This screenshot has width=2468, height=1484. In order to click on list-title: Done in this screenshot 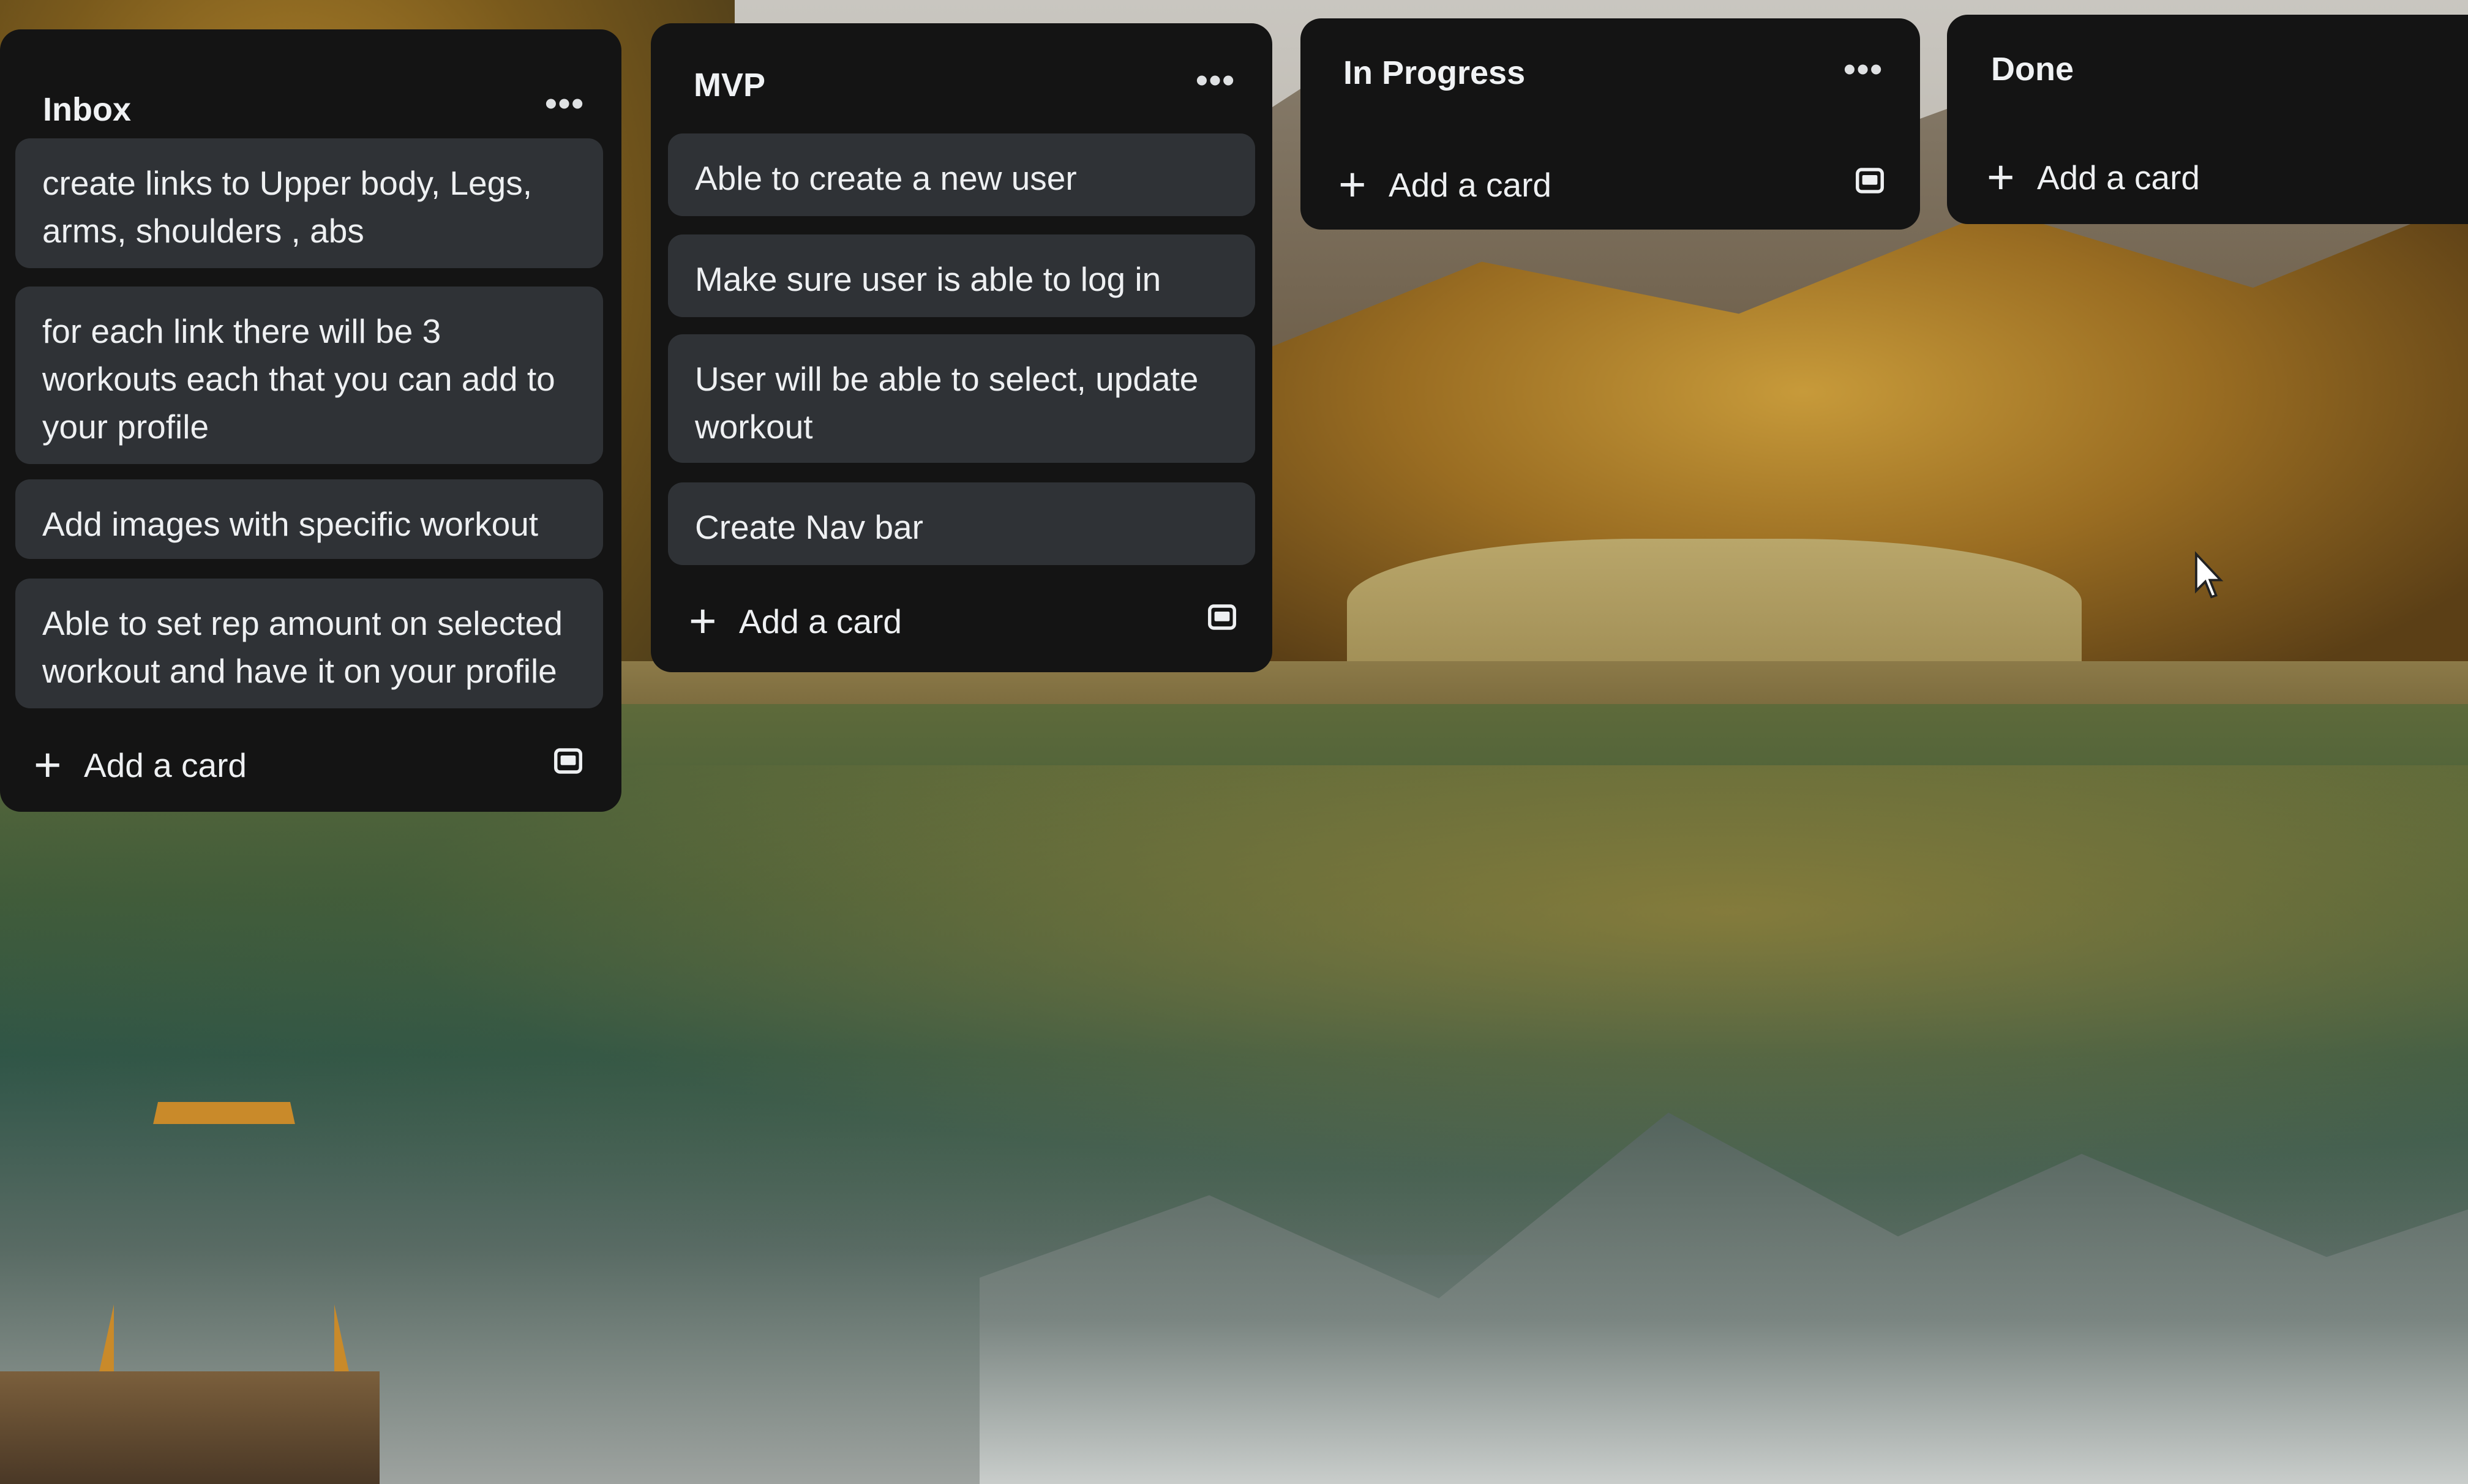, I will do `click(2033, 69)`.